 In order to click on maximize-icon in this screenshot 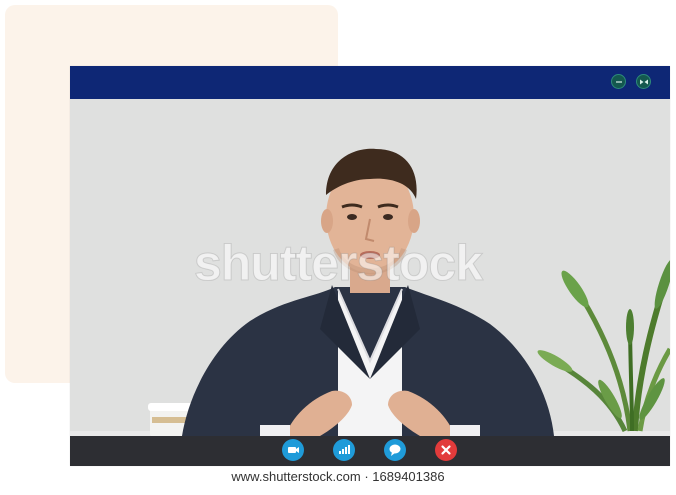, I will do `click(644, 82)`.